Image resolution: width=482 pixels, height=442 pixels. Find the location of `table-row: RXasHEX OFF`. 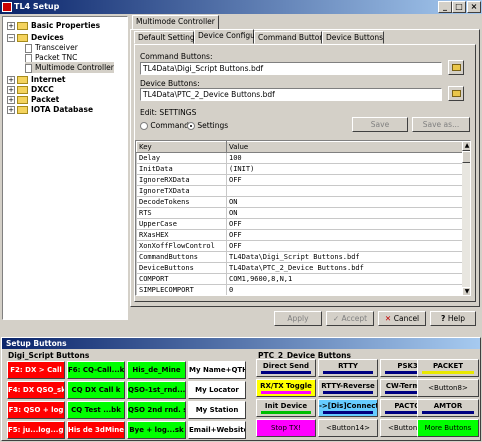

table-row: RXasHEX OFF is located at coordinates (299, 235).